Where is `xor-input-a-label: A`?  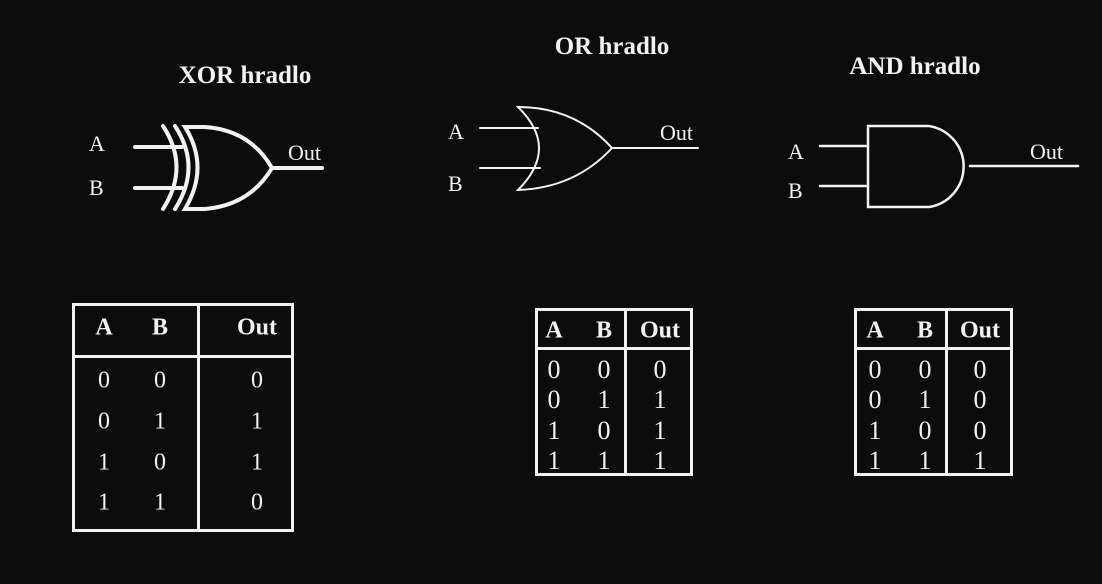
xor-input-a-label: A is located at coordinates (97, 143).